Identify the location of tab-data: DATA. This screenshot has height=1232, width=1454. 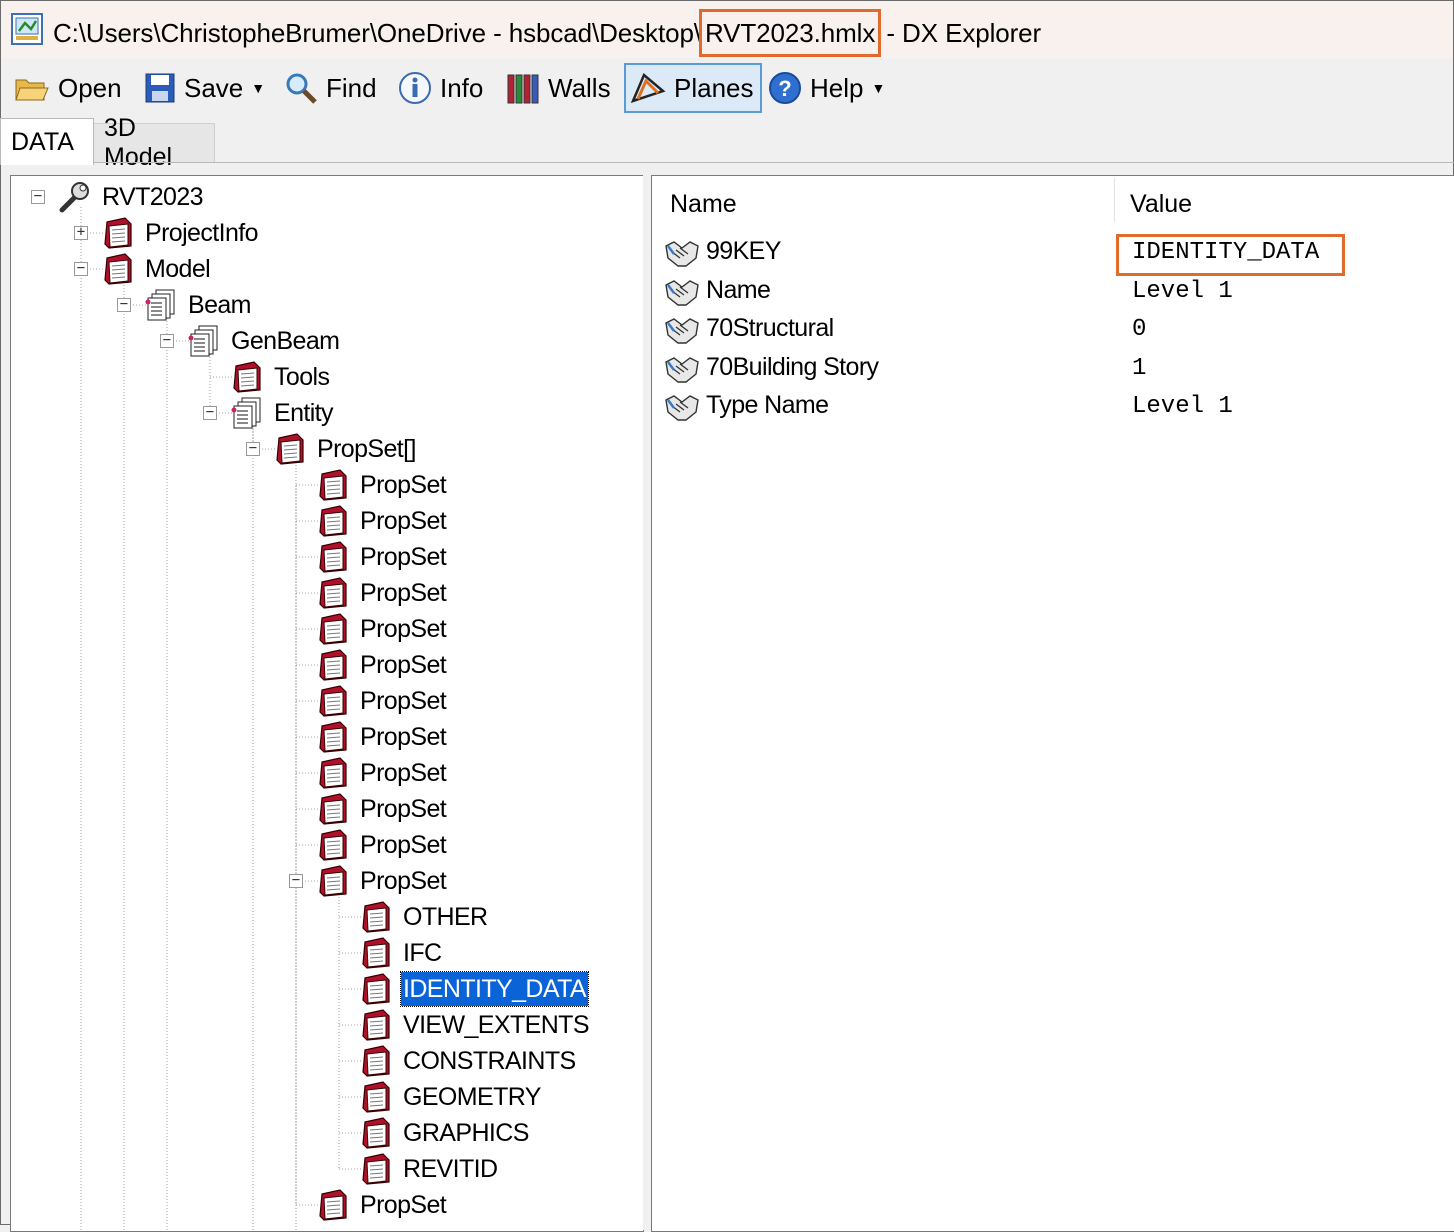
(47, 141).